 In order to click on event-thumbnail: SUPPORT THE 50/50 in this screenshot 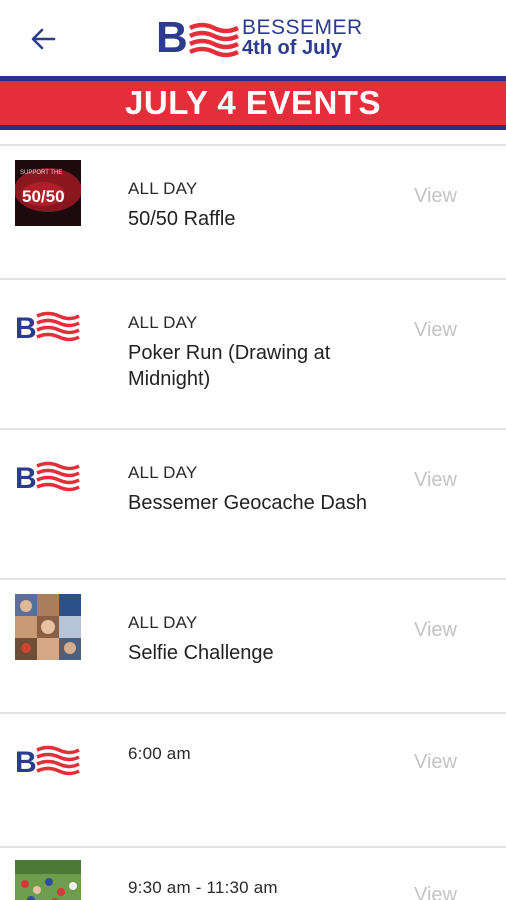, I will do `click(48, 193)`.